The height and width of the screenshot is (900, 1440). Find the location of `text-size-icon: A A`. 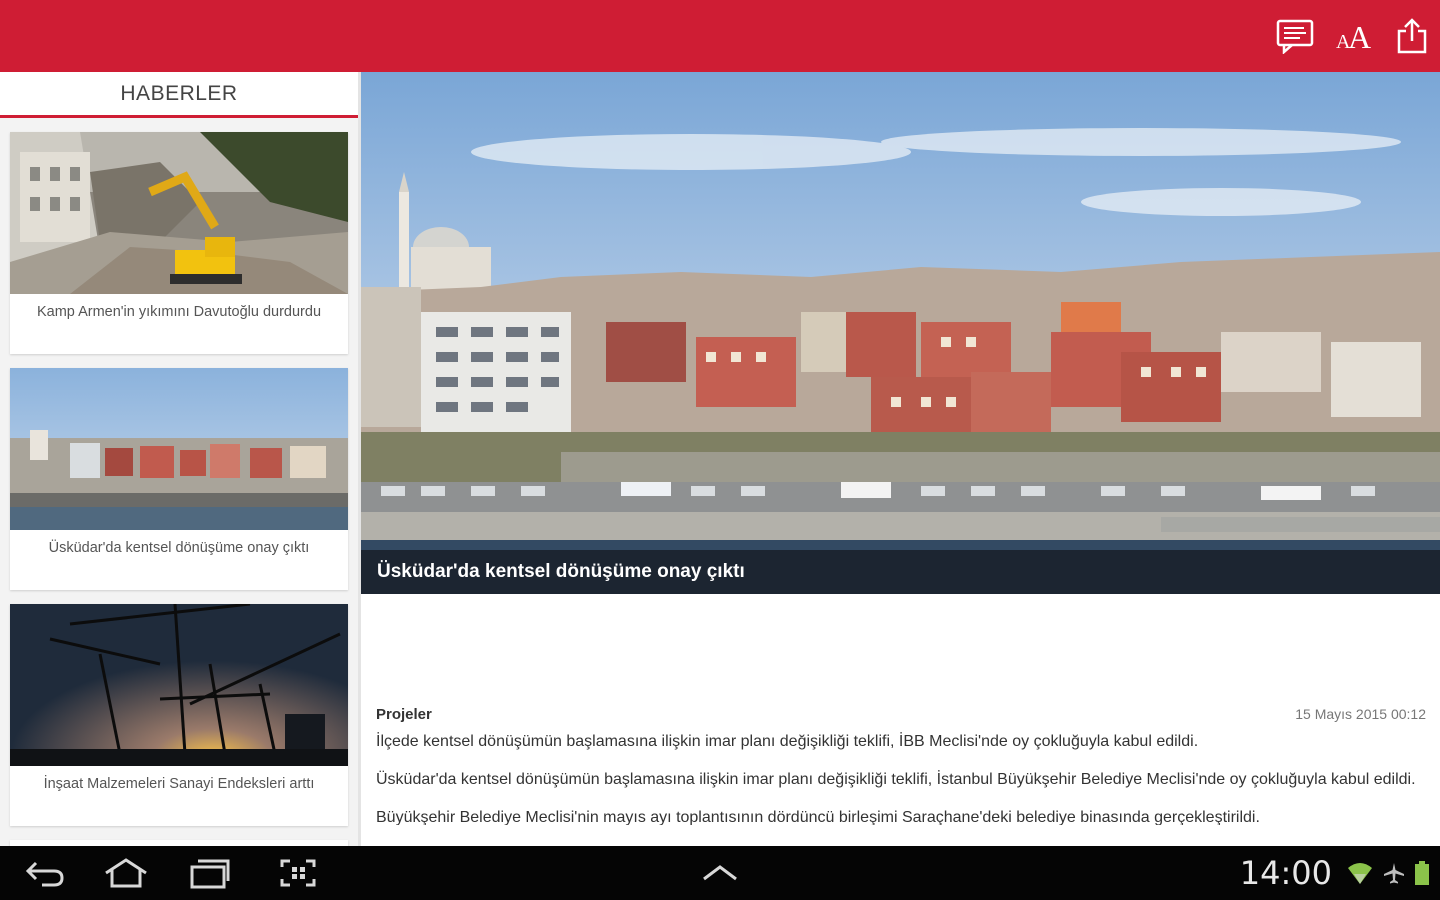

text-size-icon: A A is located at coordinates (1353, 36).